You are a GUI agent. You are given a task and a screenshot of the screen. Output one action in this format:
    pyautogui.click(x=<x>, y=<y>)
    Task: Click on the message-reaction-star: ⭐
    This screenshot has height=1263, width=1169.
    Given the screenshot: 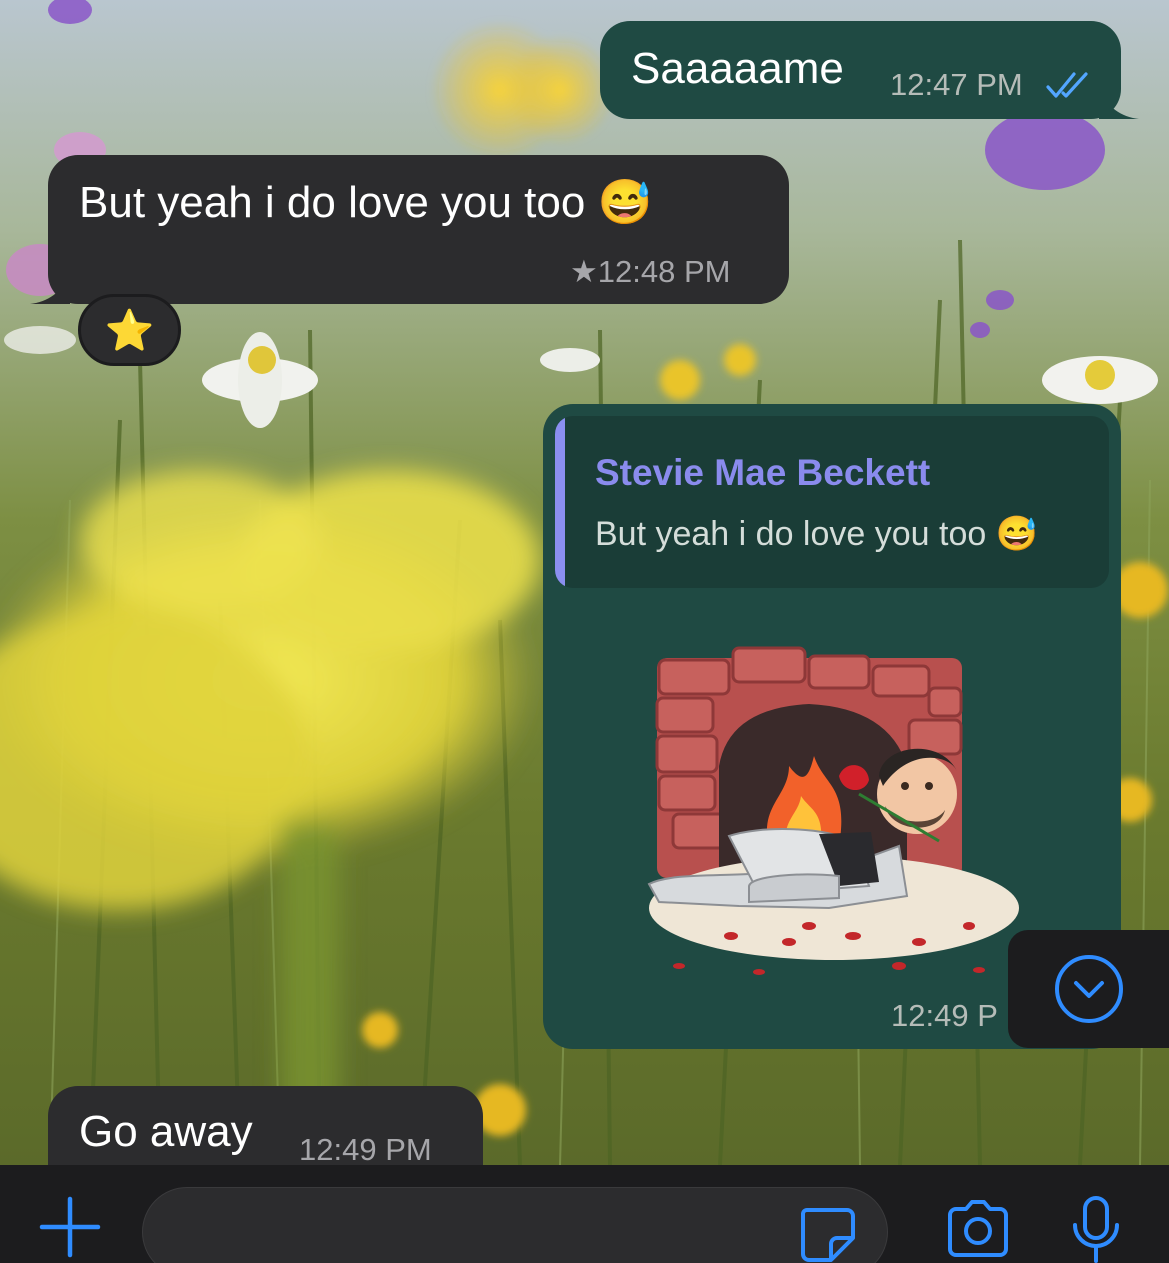 What is the action you would take?
    pyautogui.click(x=129, y=330)
    